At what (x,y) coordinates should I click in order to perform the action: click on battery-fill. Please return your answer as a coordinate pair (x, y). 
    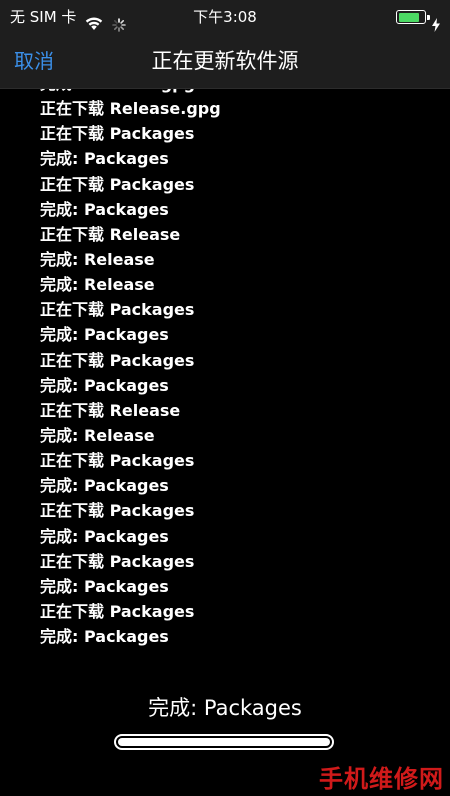
    Looking at the image, I should click on (408, 17).